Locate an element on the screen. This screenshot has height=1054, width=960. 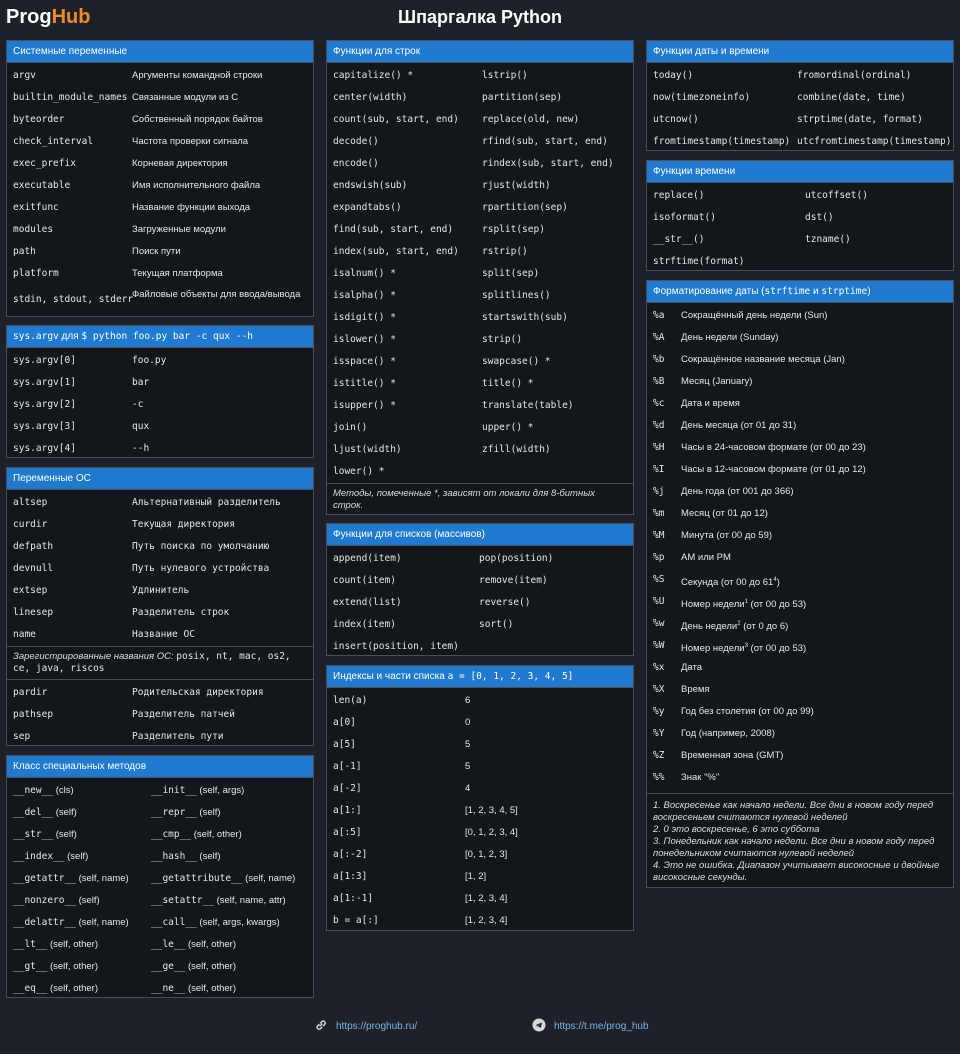
key-cell: sys.argv[2] is located at coordinates (44, 404).